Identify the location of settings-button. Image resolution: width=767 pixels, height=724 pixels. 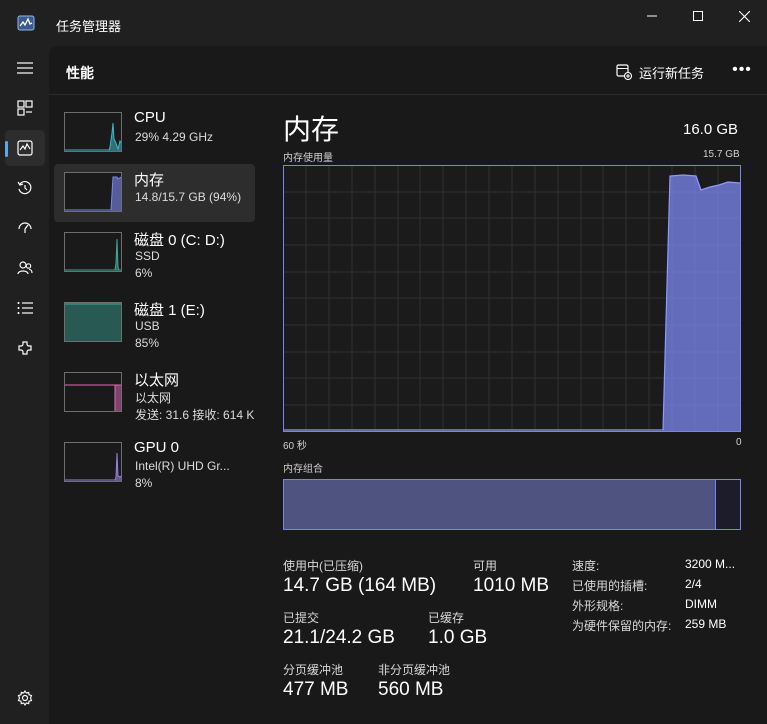
(25, 698).